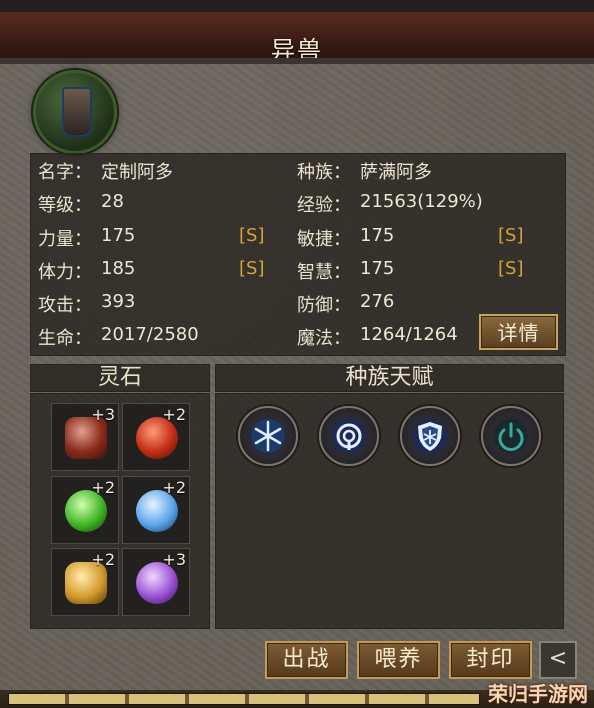 The height and width of the screenshot is (708, 594). What do you see at coordinates (65, 205) in the screenshot?
I see `stat-label: 等级：` at bounding box center [65, 205].